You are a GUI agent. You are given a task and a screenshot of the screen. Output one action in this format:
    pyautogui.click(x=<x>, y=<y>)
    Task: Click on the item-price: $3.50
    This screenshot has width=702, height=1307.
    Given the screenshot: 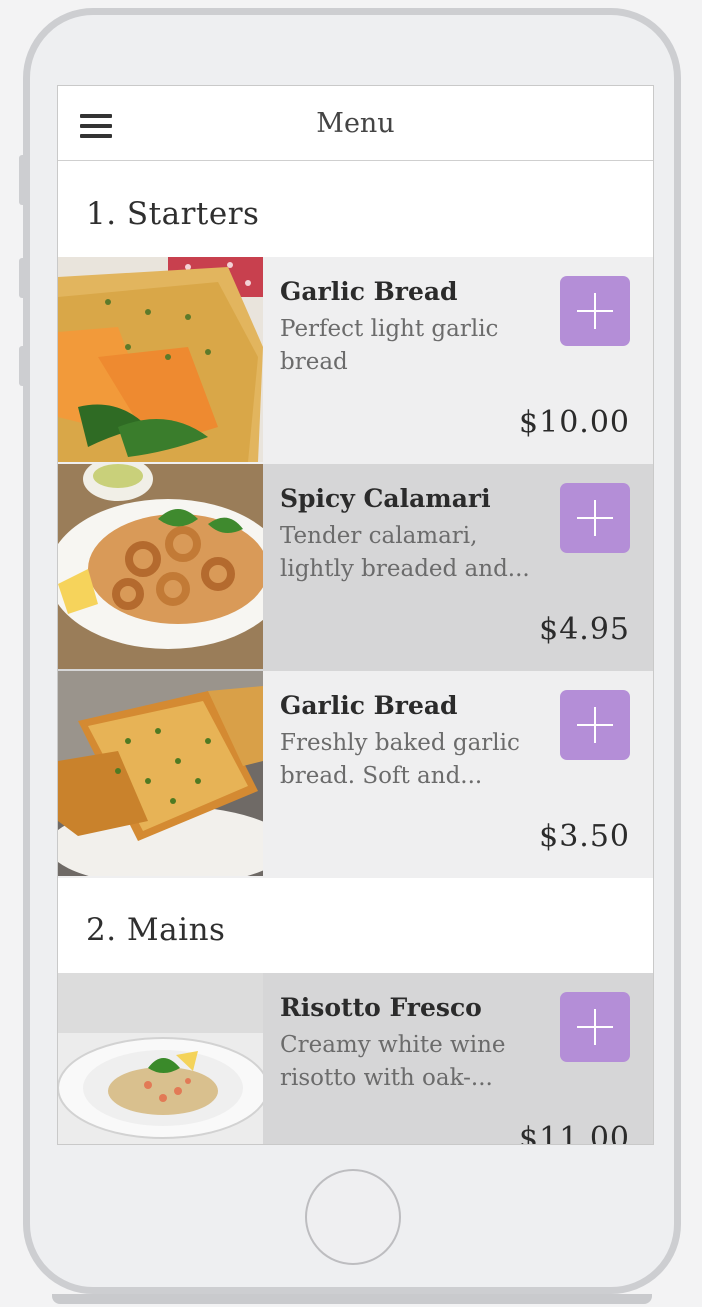 What is the action you would take?
    pyautogui.click(x=584, y=836)
    